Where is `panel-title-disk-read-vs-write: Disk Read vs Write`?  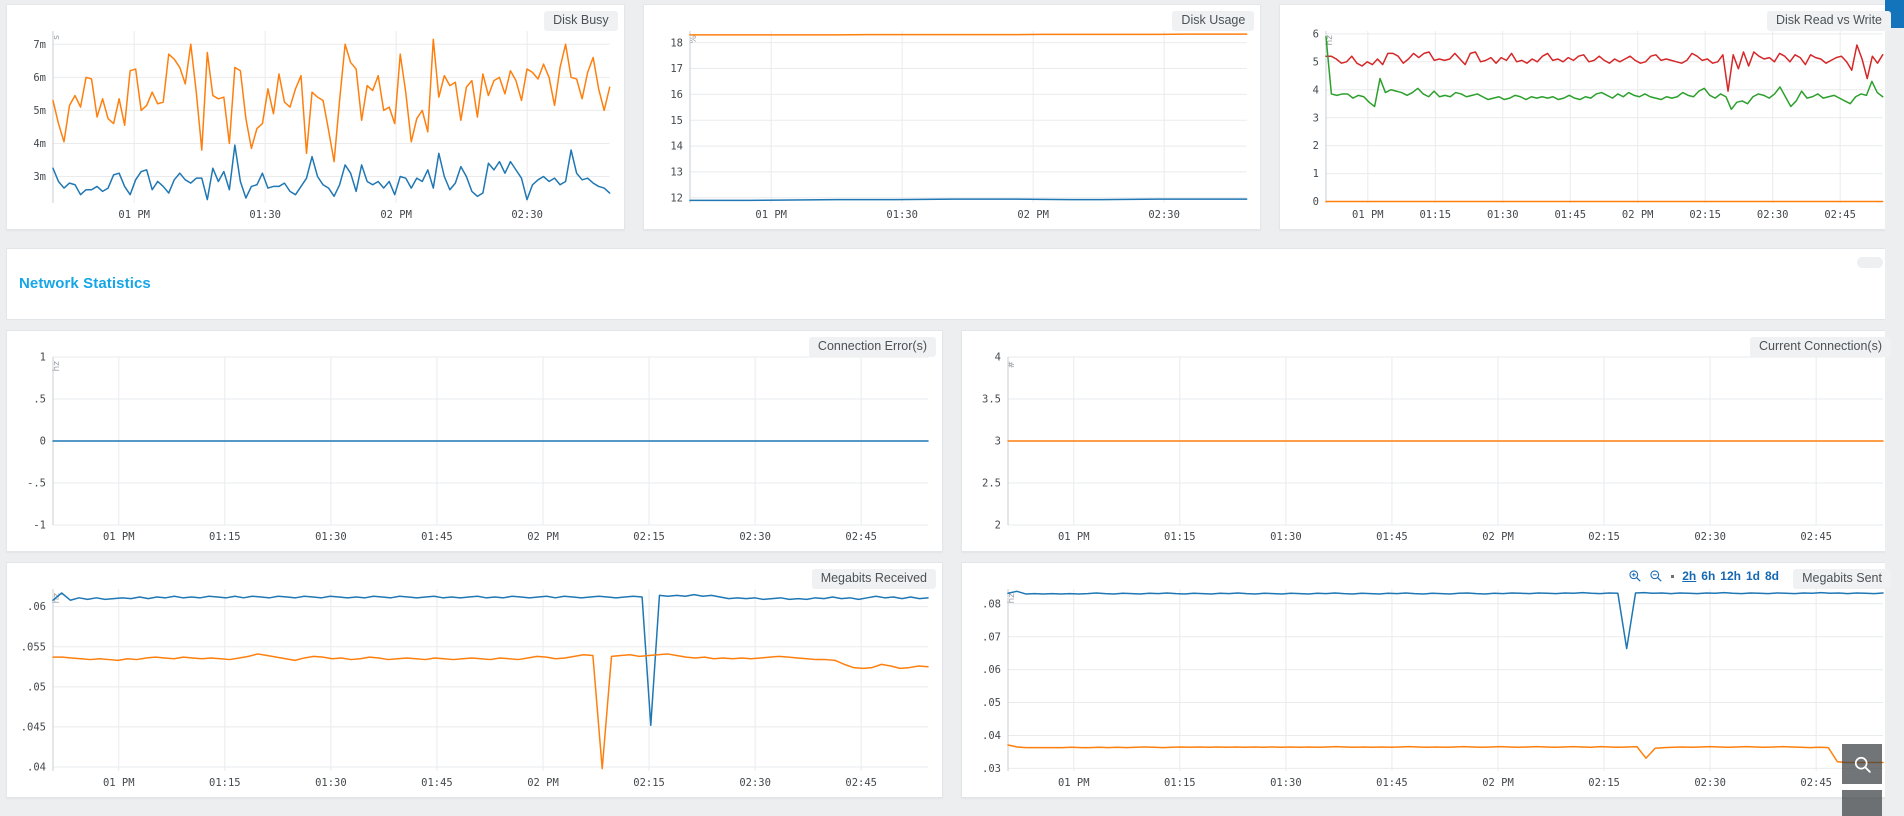
panel-title-disk-read-vs-write: Disk Read vs Write is located at coordinates (1829, 21).